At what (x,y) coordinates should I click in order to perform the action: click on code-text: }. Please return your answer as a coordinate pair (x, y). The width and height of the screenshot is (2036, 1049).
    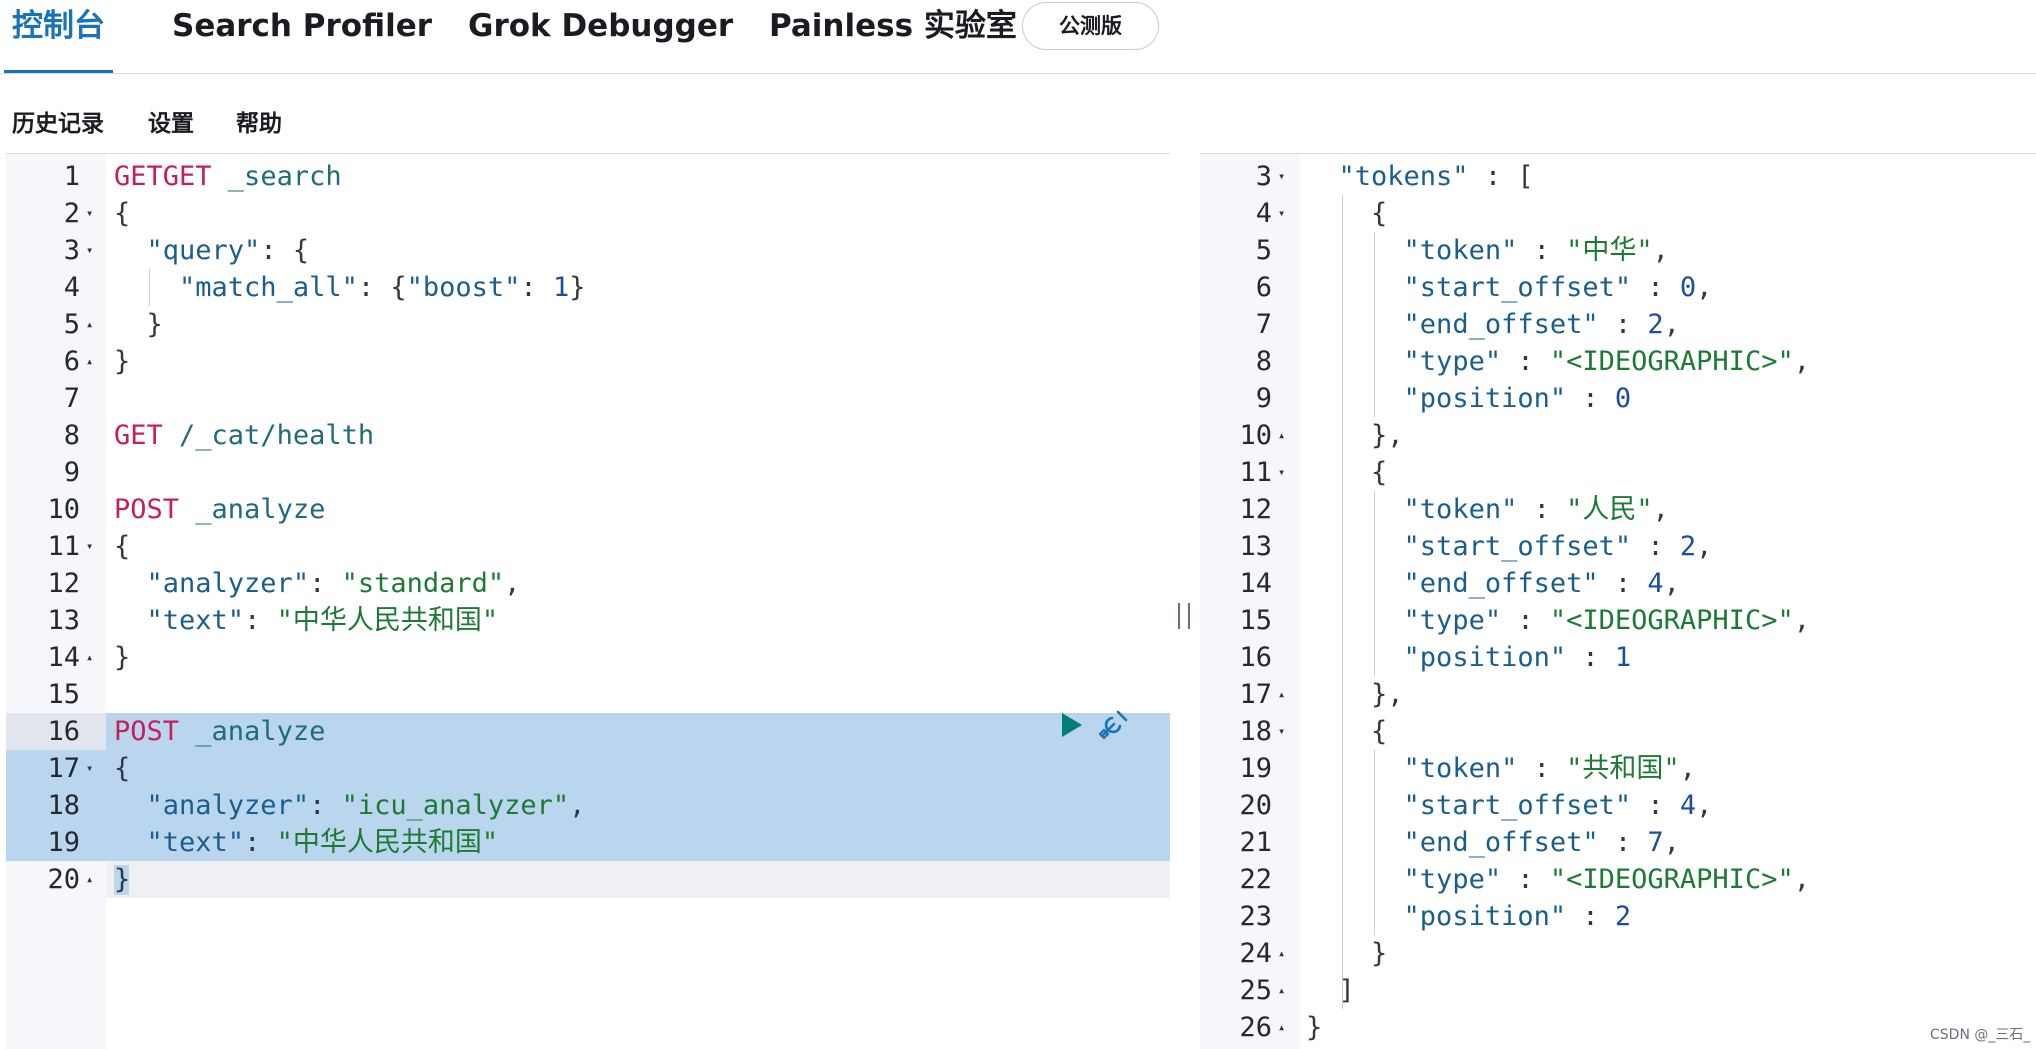
    Looking at the image, I should click on (122, 657).